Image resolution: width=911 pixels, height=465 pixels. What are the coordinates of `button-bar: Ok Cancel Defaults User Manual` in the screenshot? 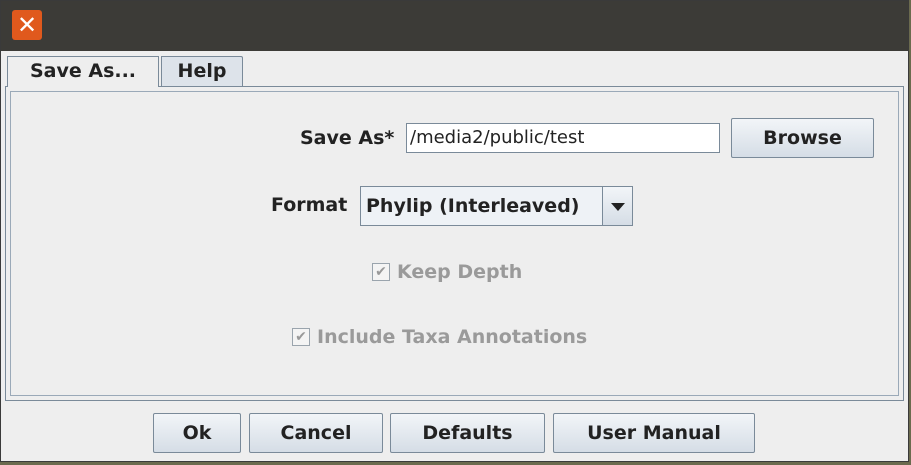 It's located at (454, 434).